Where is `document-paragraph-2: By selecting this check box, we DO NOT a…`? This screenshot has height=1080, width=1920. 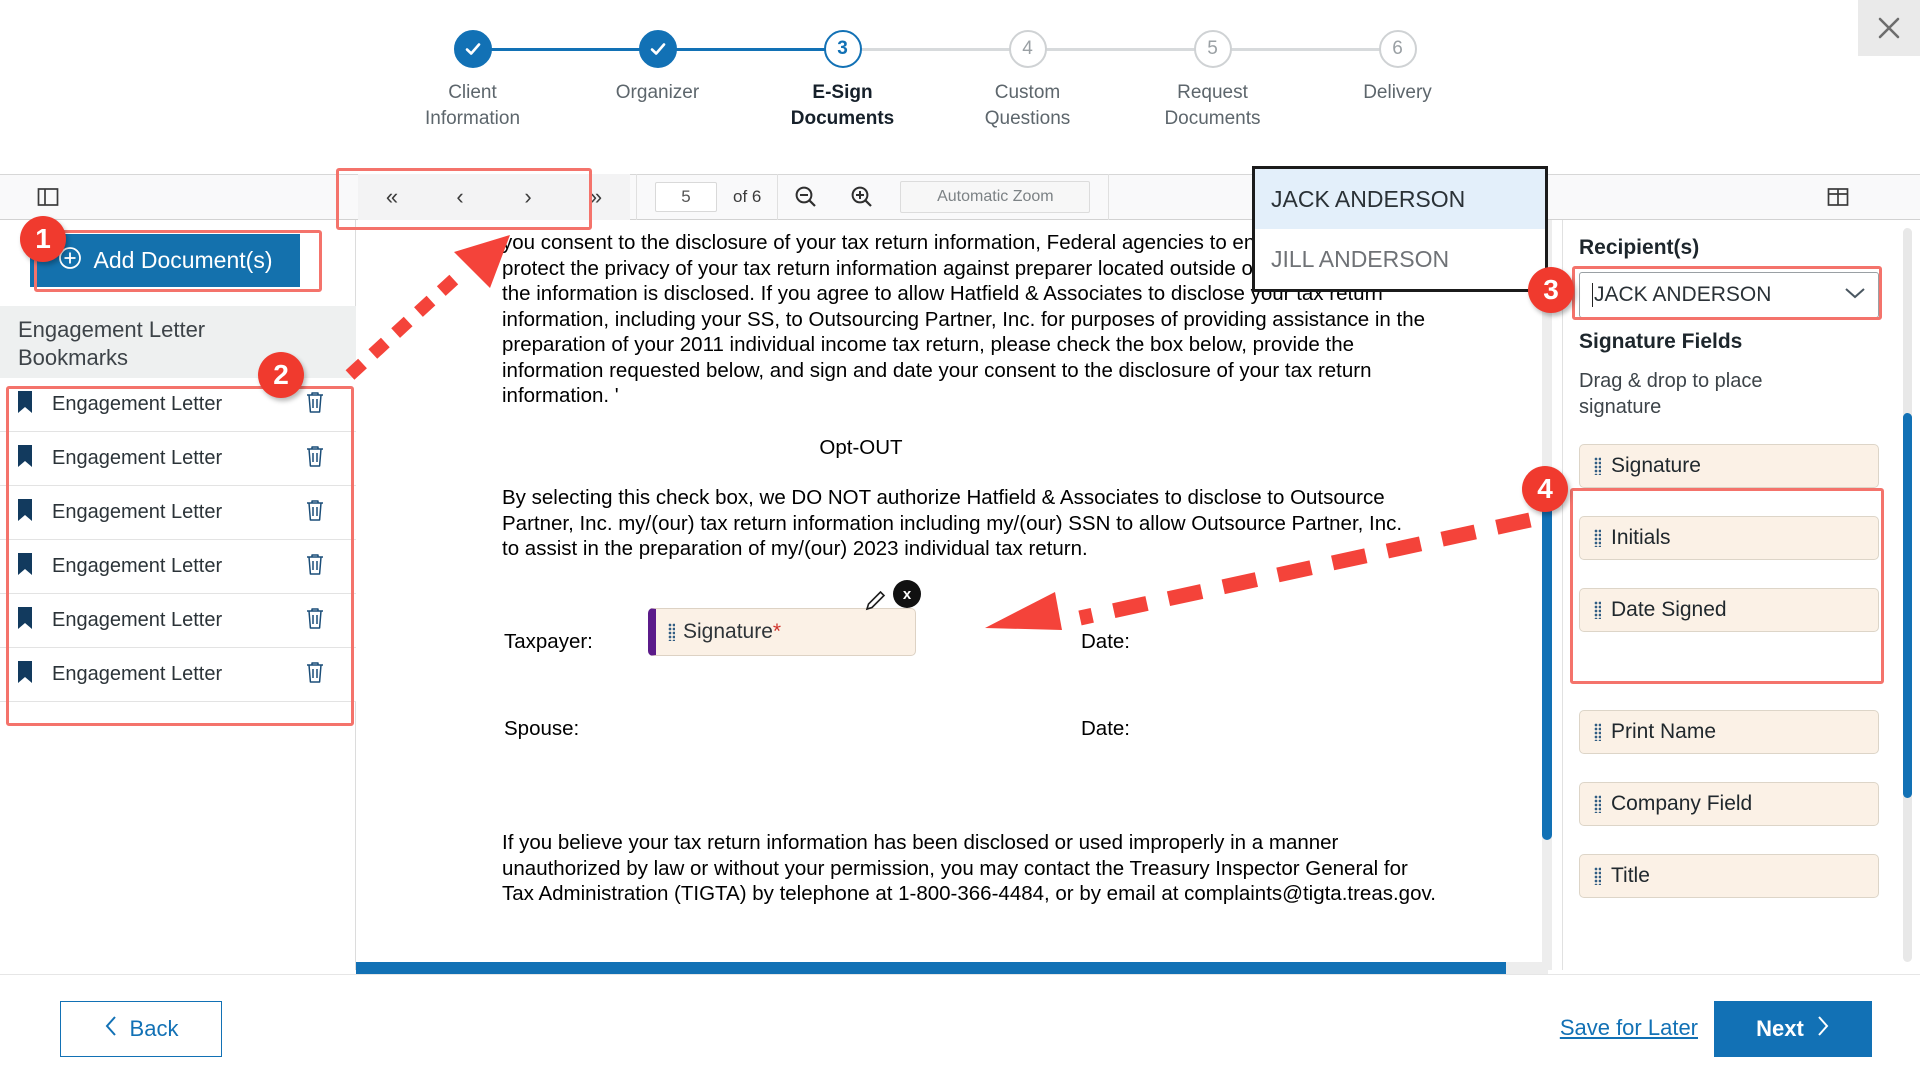
document-paragraph-2: By selecting this check box, we DO NOT a… is located at coordinates (952, 523).